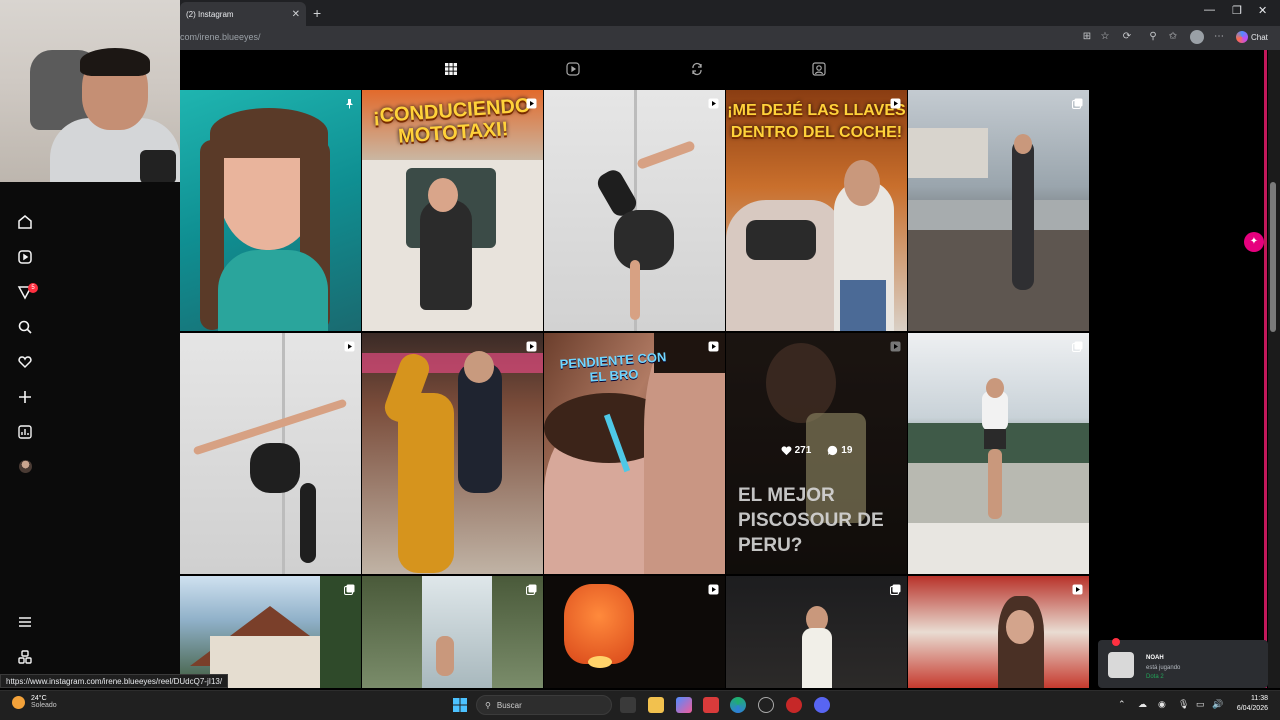 This screenshot has width=1280, height=720. What do you see at coordinates (1265, 369) in the screenshot?
I see `sidebar-edge` at bounding box center [1265, 369].